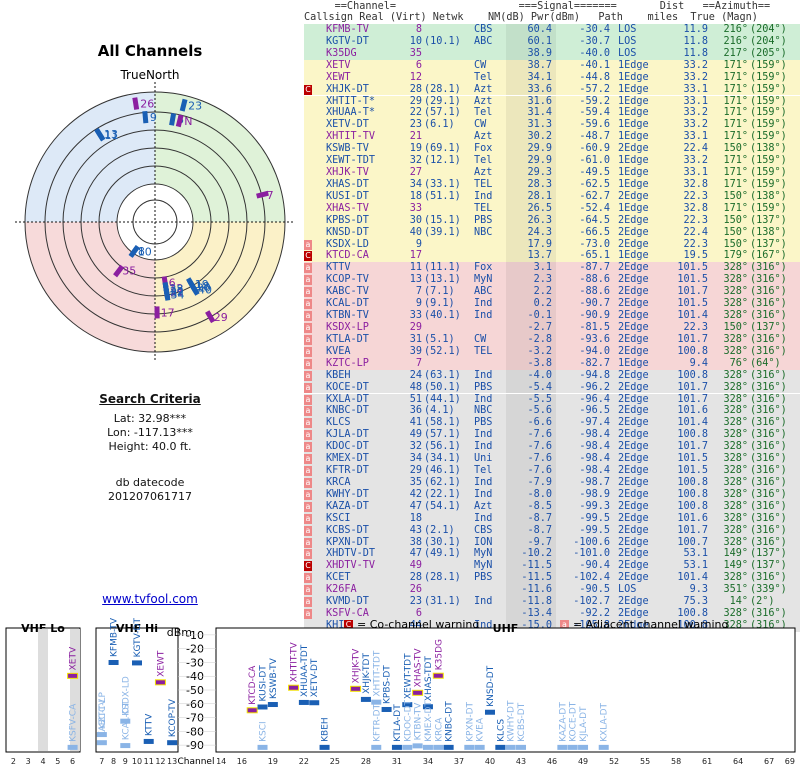 The width and height of the screenshot is (800, 768). Describe the element at coordinates (347, 494) in the screenshot. I see `cell-cs: KWHY-DT` at that location.